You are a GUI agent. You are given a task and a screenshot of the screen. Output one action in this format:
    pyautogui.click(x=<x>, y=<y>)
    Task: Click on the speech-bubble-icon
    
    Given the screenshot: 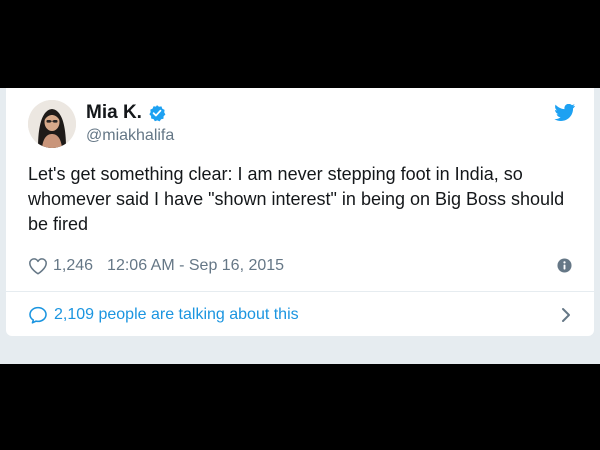 What is the action you would take?
    pyautogui.click(x=38, y=315)
    